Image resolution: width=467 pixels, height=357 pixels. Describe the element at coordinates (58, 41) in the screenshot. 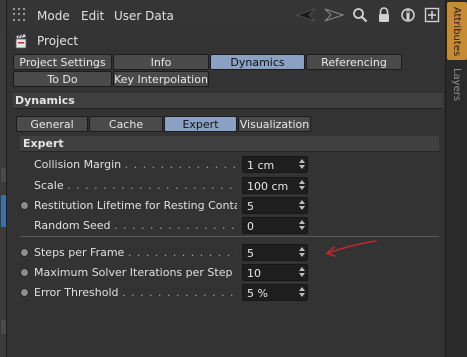

I see `object-name: Project` at that location.